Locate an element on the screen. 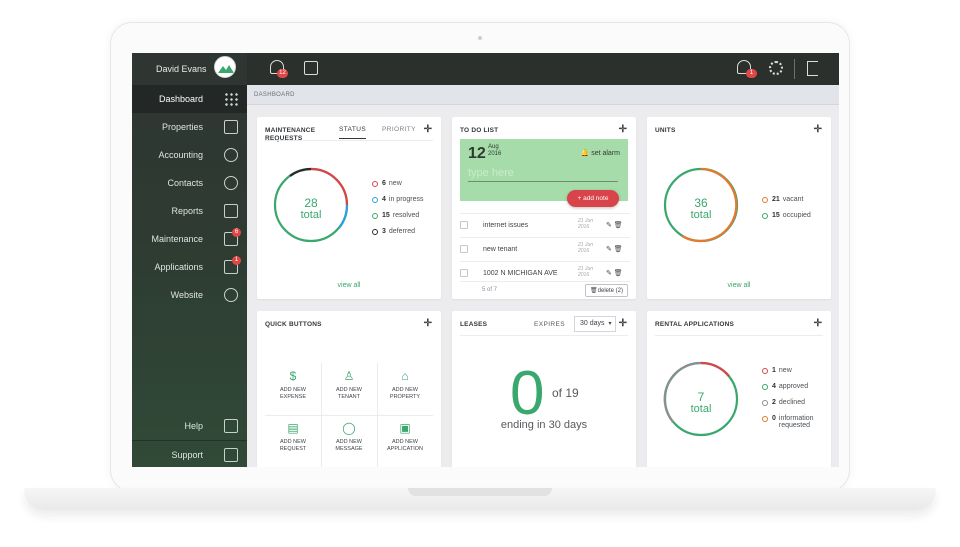 This screenshot has height=547, width=960. units-total: 36 is located at coordinates (701, 203).